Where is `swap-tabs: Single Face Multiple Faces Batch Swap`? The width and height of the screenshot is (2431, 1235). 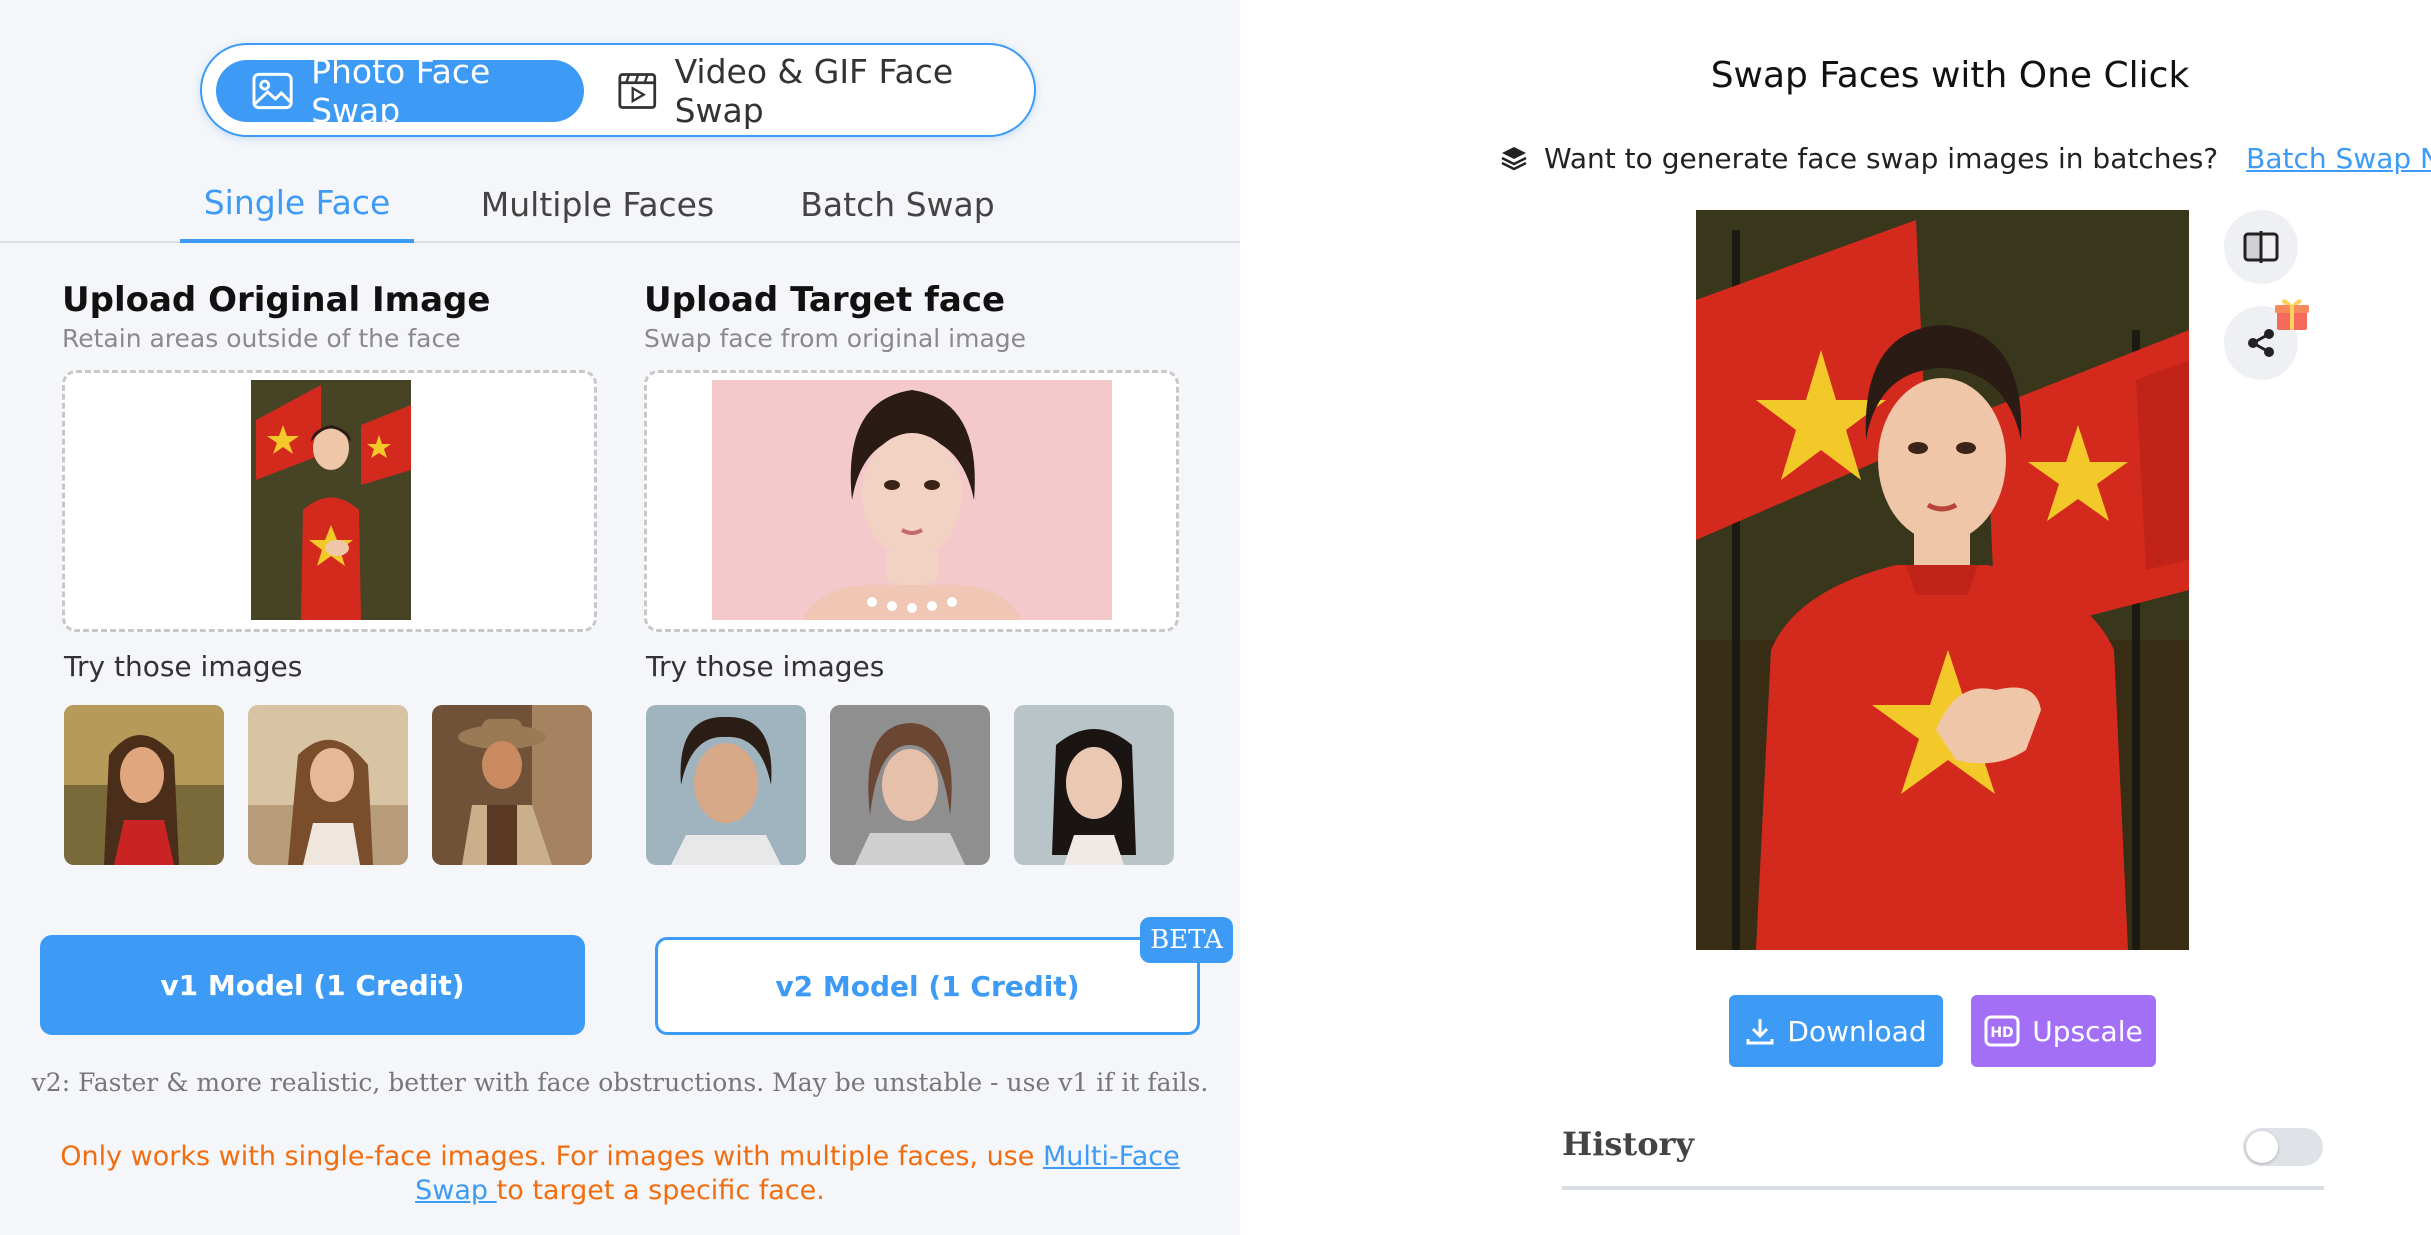
swap-tabs: Single Face Multiple Faces Batch Swap is located at coordinates (620, 204).